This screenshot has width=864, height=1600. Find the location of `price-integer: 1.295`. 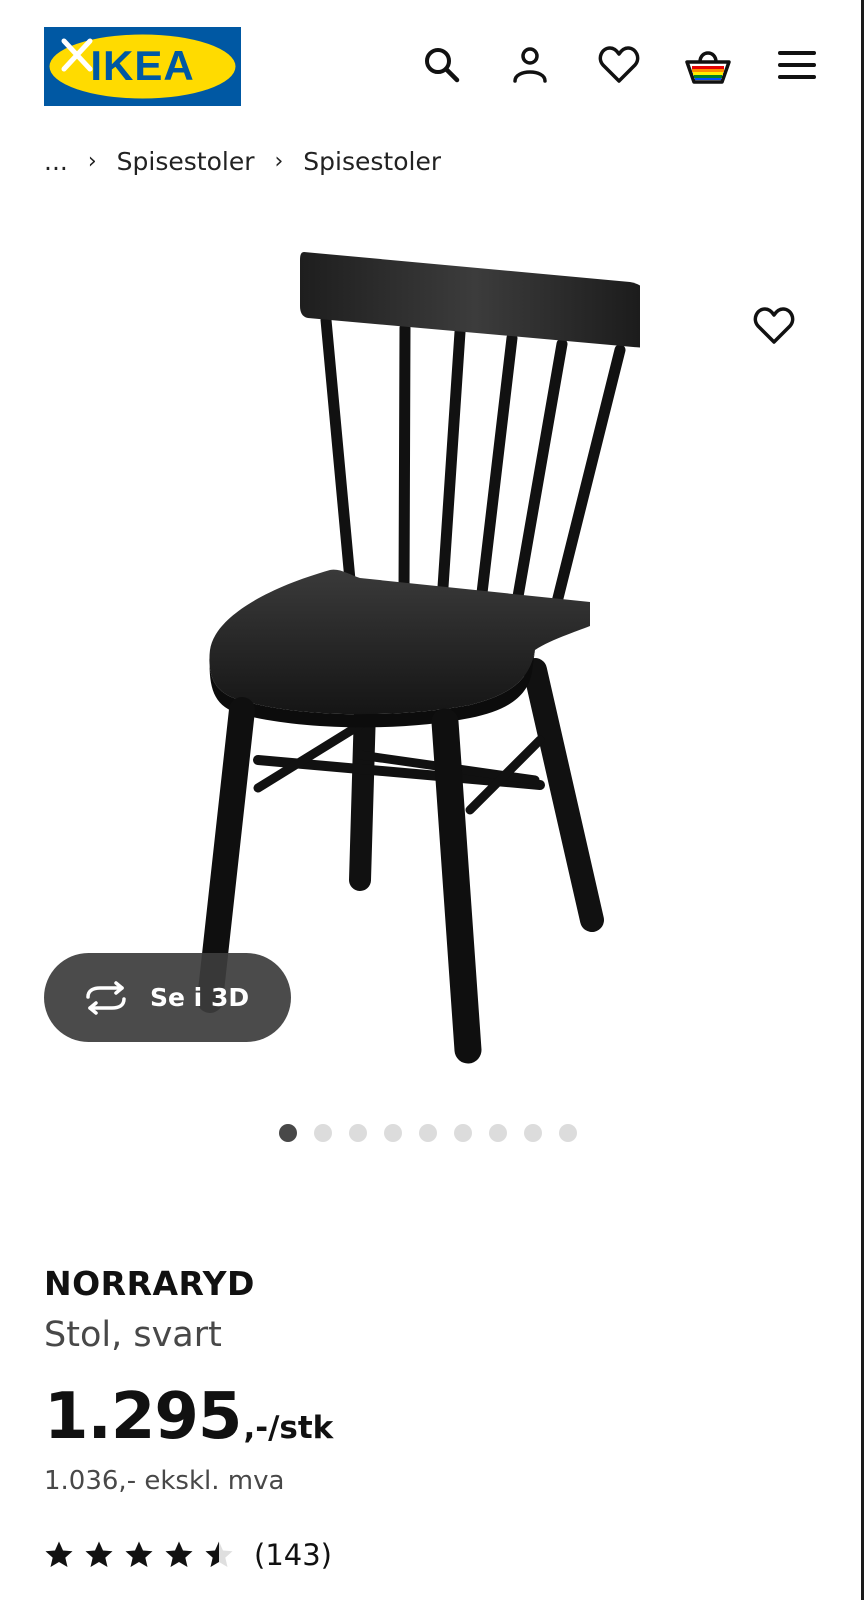

price-integer: 1.295 is located at coordinates (143, 1417).